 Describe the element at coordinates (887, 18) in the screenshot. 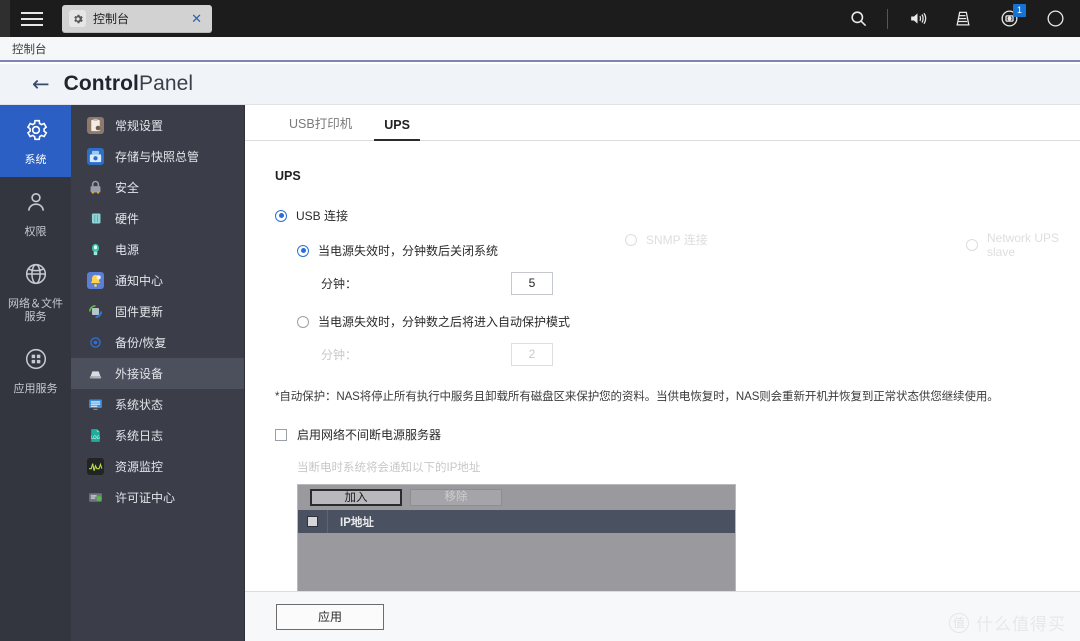

I see `toolbar-divider` at that location.